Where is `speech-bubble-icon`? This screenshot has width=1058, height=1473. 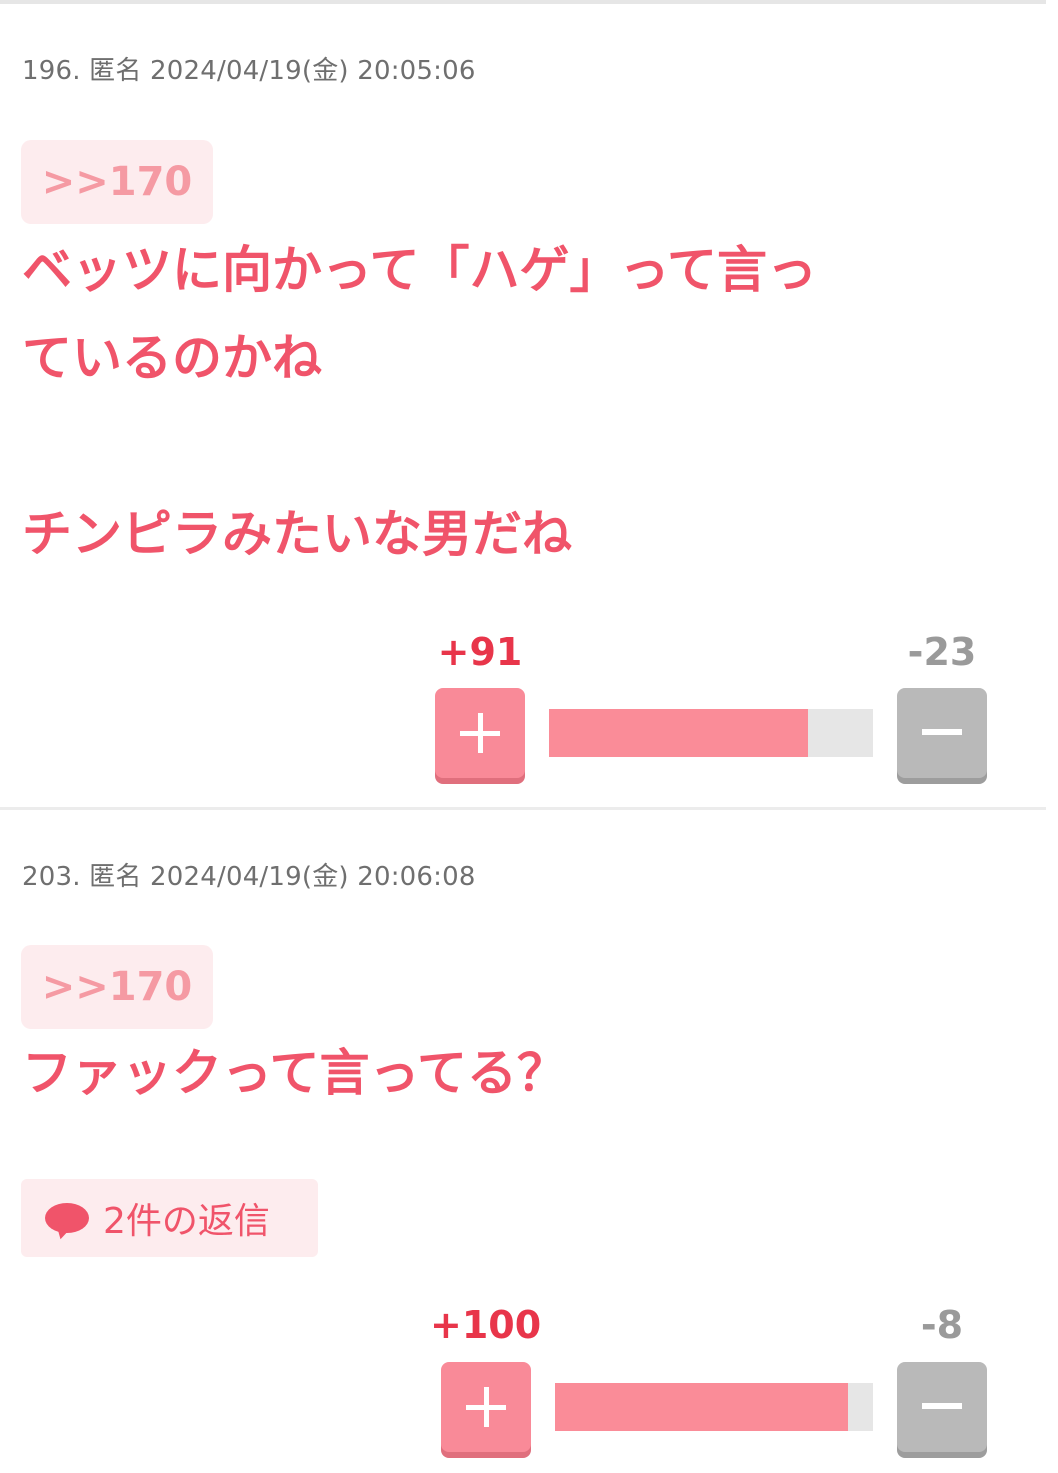
speech-bubble-icon is located at coordinates (67, 1222).